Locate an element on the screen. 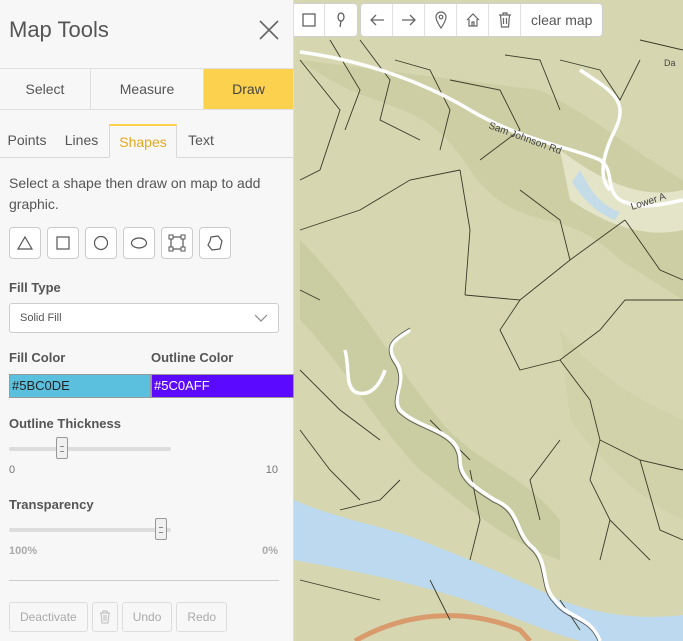  draw-actions: Deactivate Undo Redo is located at coordinates (118, 617).